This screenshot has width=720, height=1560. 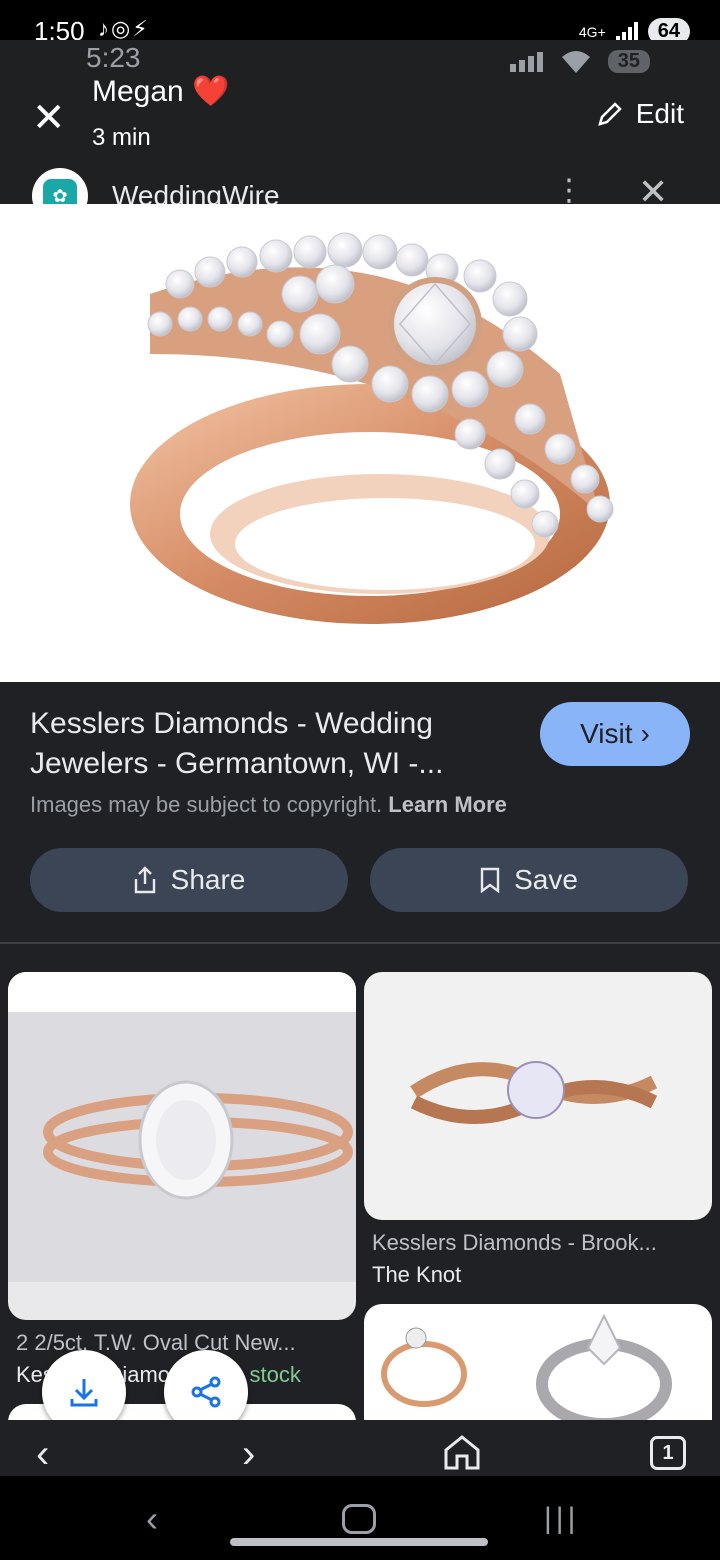 I want to click on notification-icons: ♪◎⚡, so click(x=124, y=28).